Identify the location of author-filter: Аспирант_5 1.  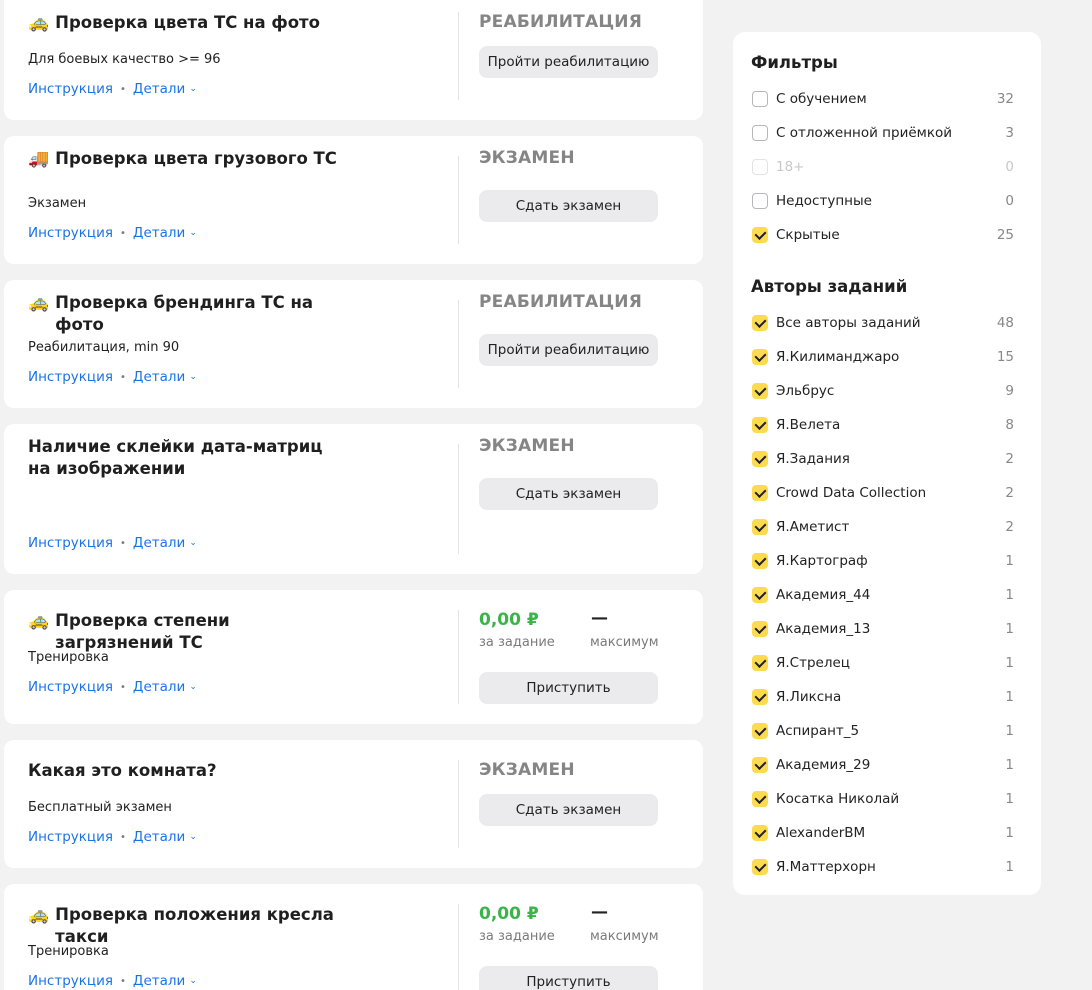
(883, 731).